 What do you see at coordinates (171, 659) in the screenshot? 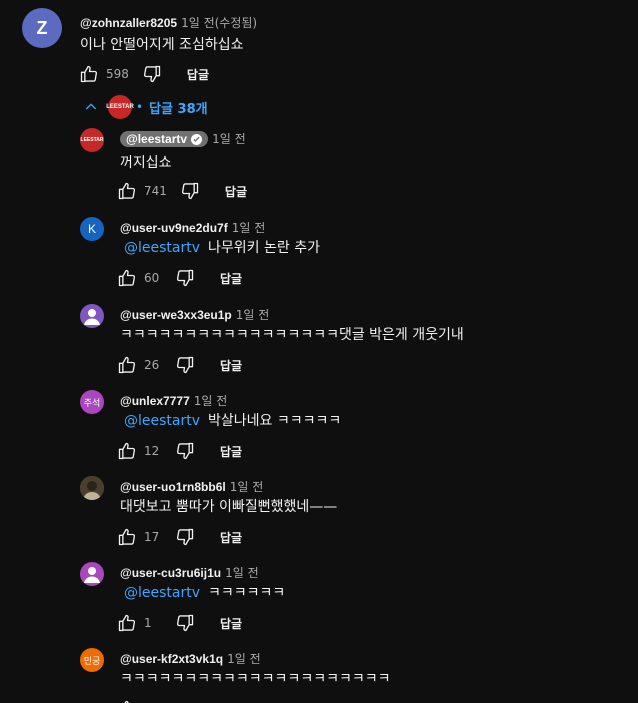
I see `reply-author: @user-kf2xt3vk1q` at bounding box center [171, 659].